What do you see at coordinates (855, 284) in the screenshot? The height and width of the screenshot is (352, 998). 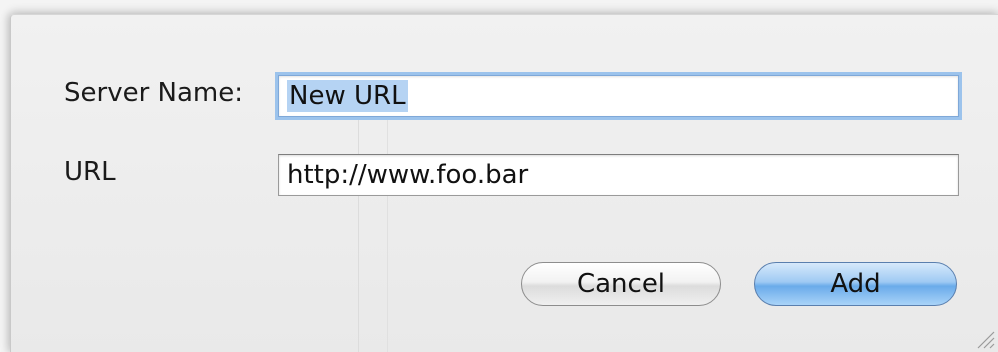 I see `add-button: Add` at bounding box center [855, 284].